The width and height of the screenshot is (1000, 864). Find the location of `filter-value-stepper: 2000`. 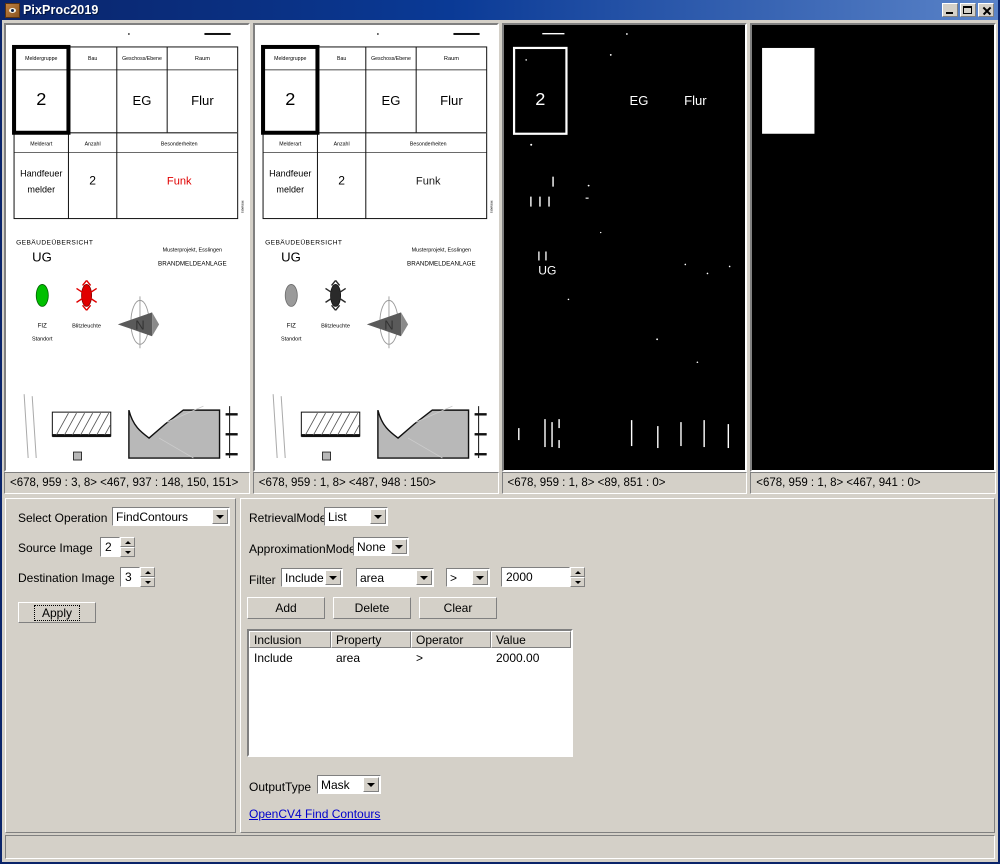

filter-value-stepper: 2000 is located at coordinates (543, 577).